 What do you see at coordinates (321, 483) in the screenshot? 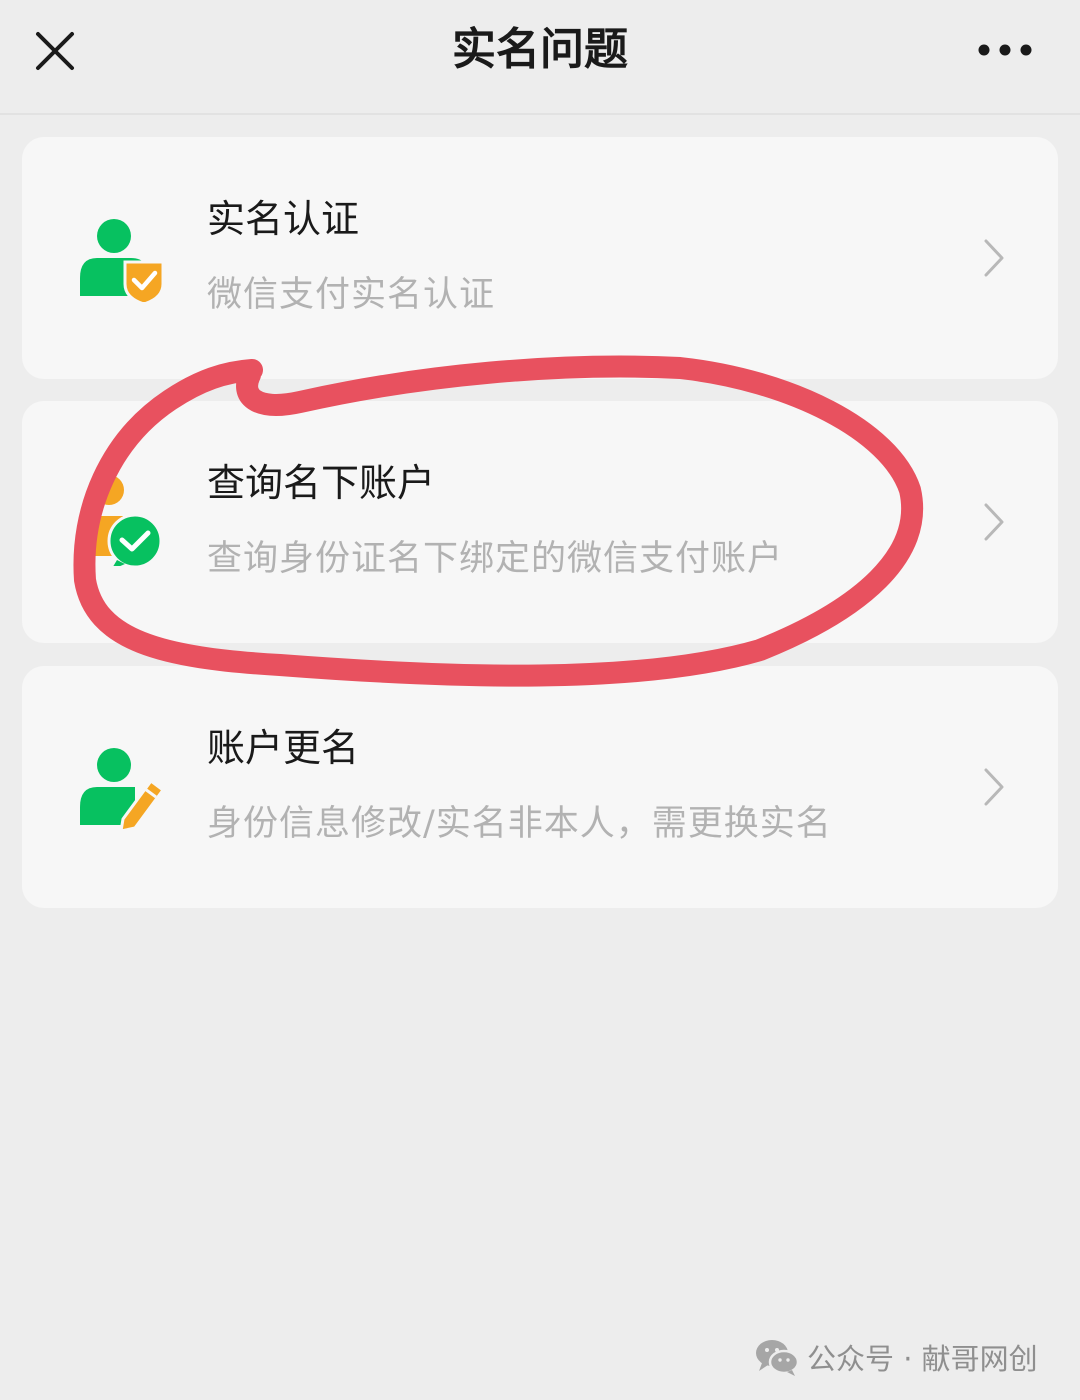
I see `item-title: 查询名下账户` at bounding box center [321, 483].